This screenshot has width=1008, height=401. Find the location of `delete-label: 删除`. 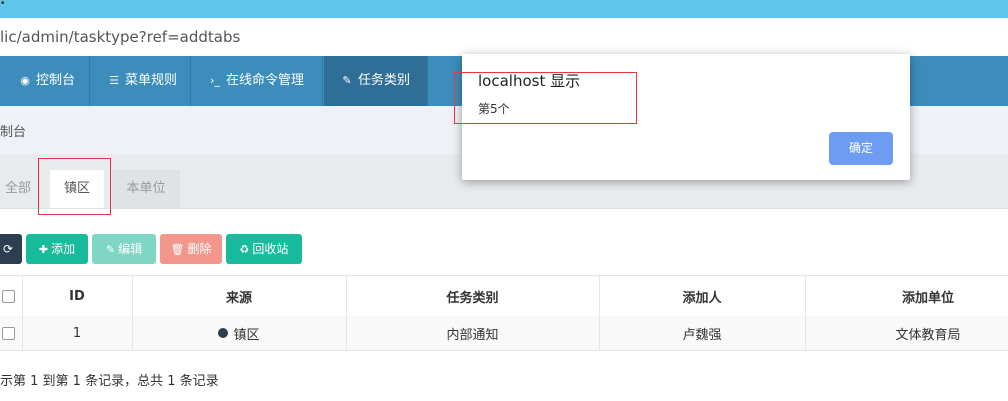

delete-label: 删除 is located at coordinates (199, 249).